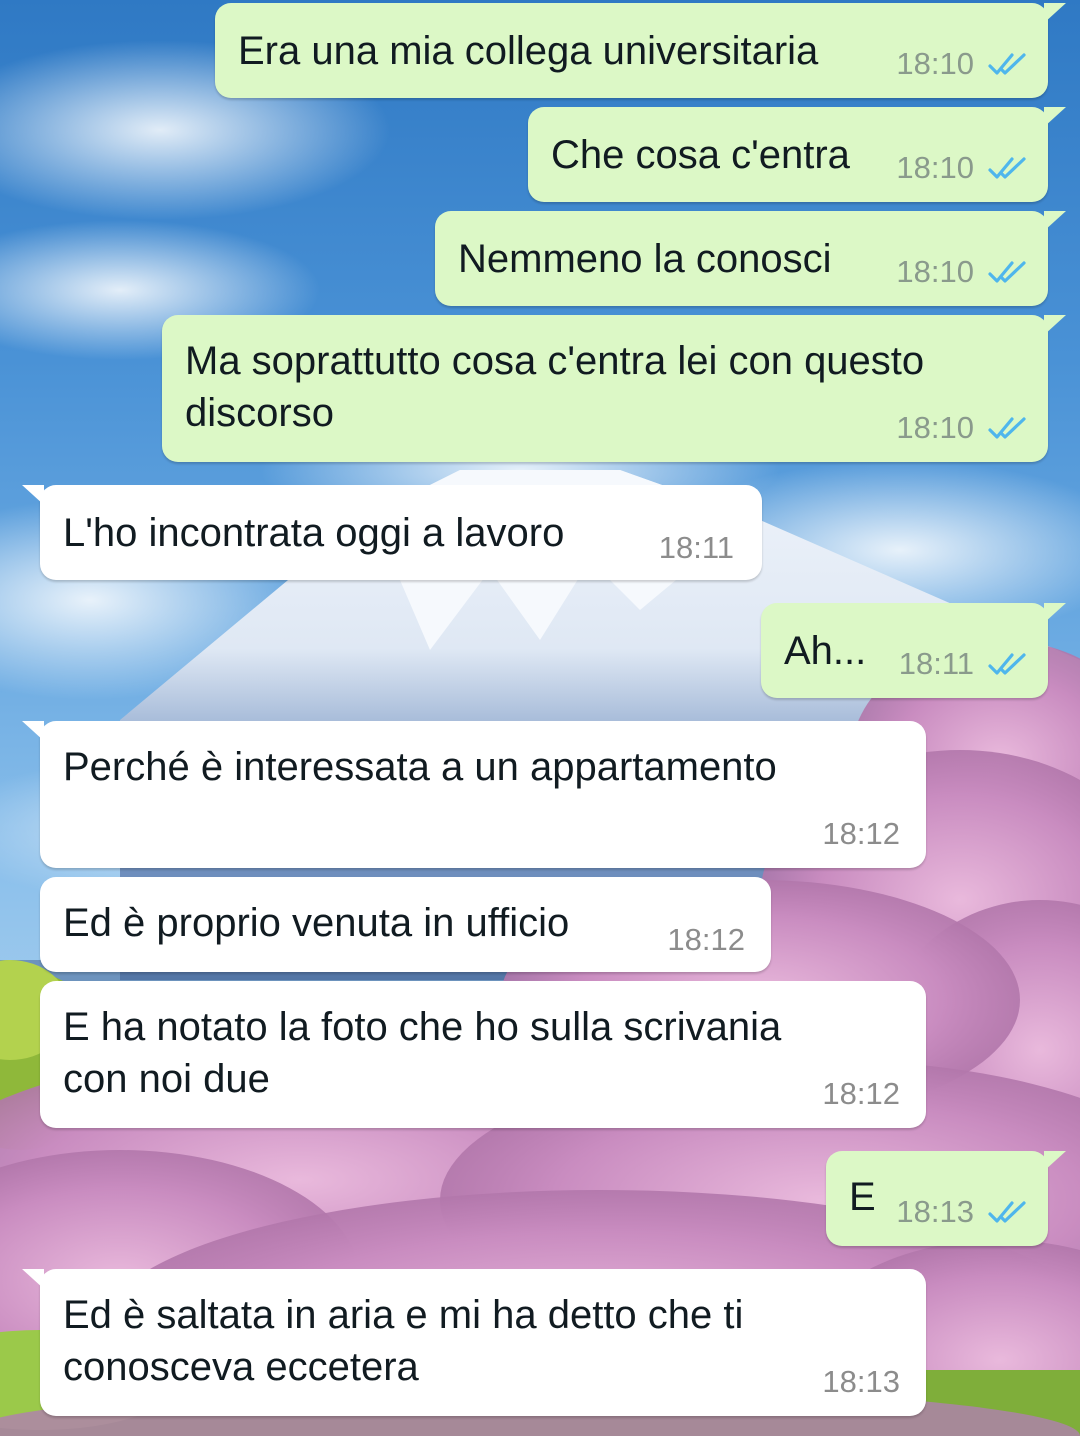 This screenshot has width=1080, height=1436. I want to click on incoming-message-bubble: L'ho incontrata oggi a lavoro 18:11, so click(392, 532).